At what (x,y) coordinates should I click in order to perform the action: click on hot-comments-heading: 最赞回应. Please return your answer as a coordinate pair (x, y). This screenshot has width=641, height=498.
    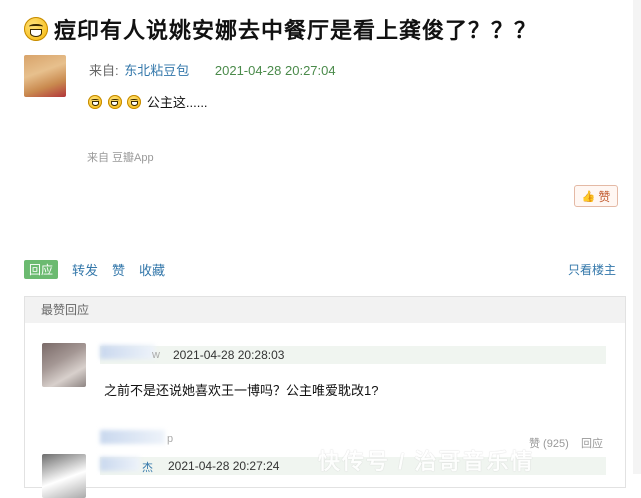
    Looking at the image, I should click on (325, 310).